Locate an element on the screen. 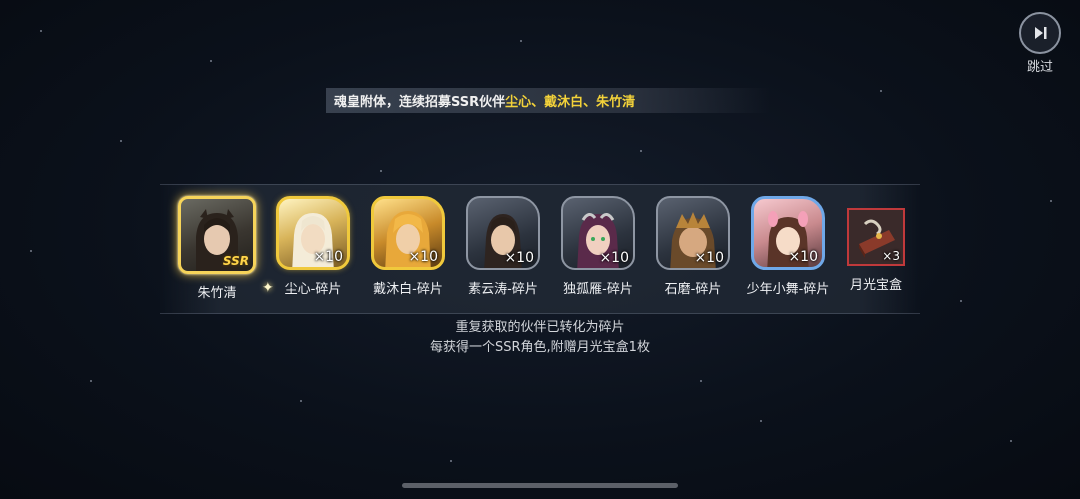 The height and width of the screenshot is (499, 1080). reward-item-suyuntao-fragment: ×10 素云涛-碎片 is located at coordinates (503, 246).